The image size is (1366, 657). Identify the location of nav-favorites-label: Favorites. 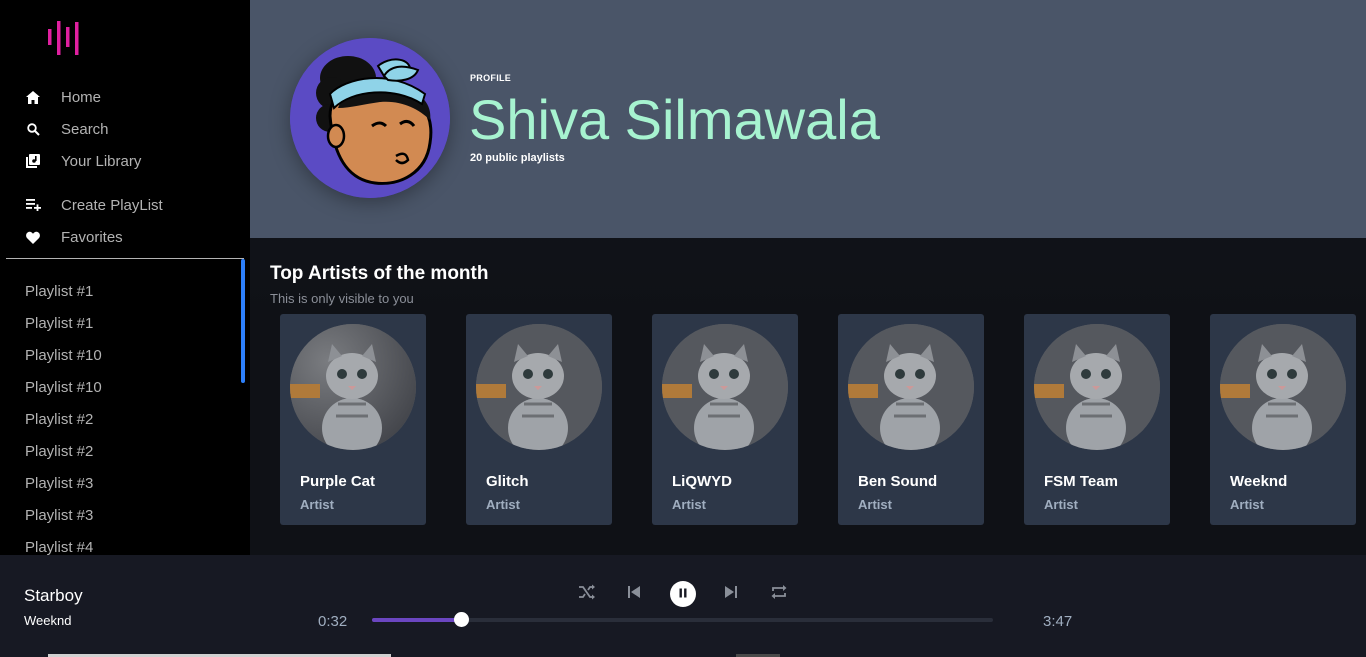
(92, 237).